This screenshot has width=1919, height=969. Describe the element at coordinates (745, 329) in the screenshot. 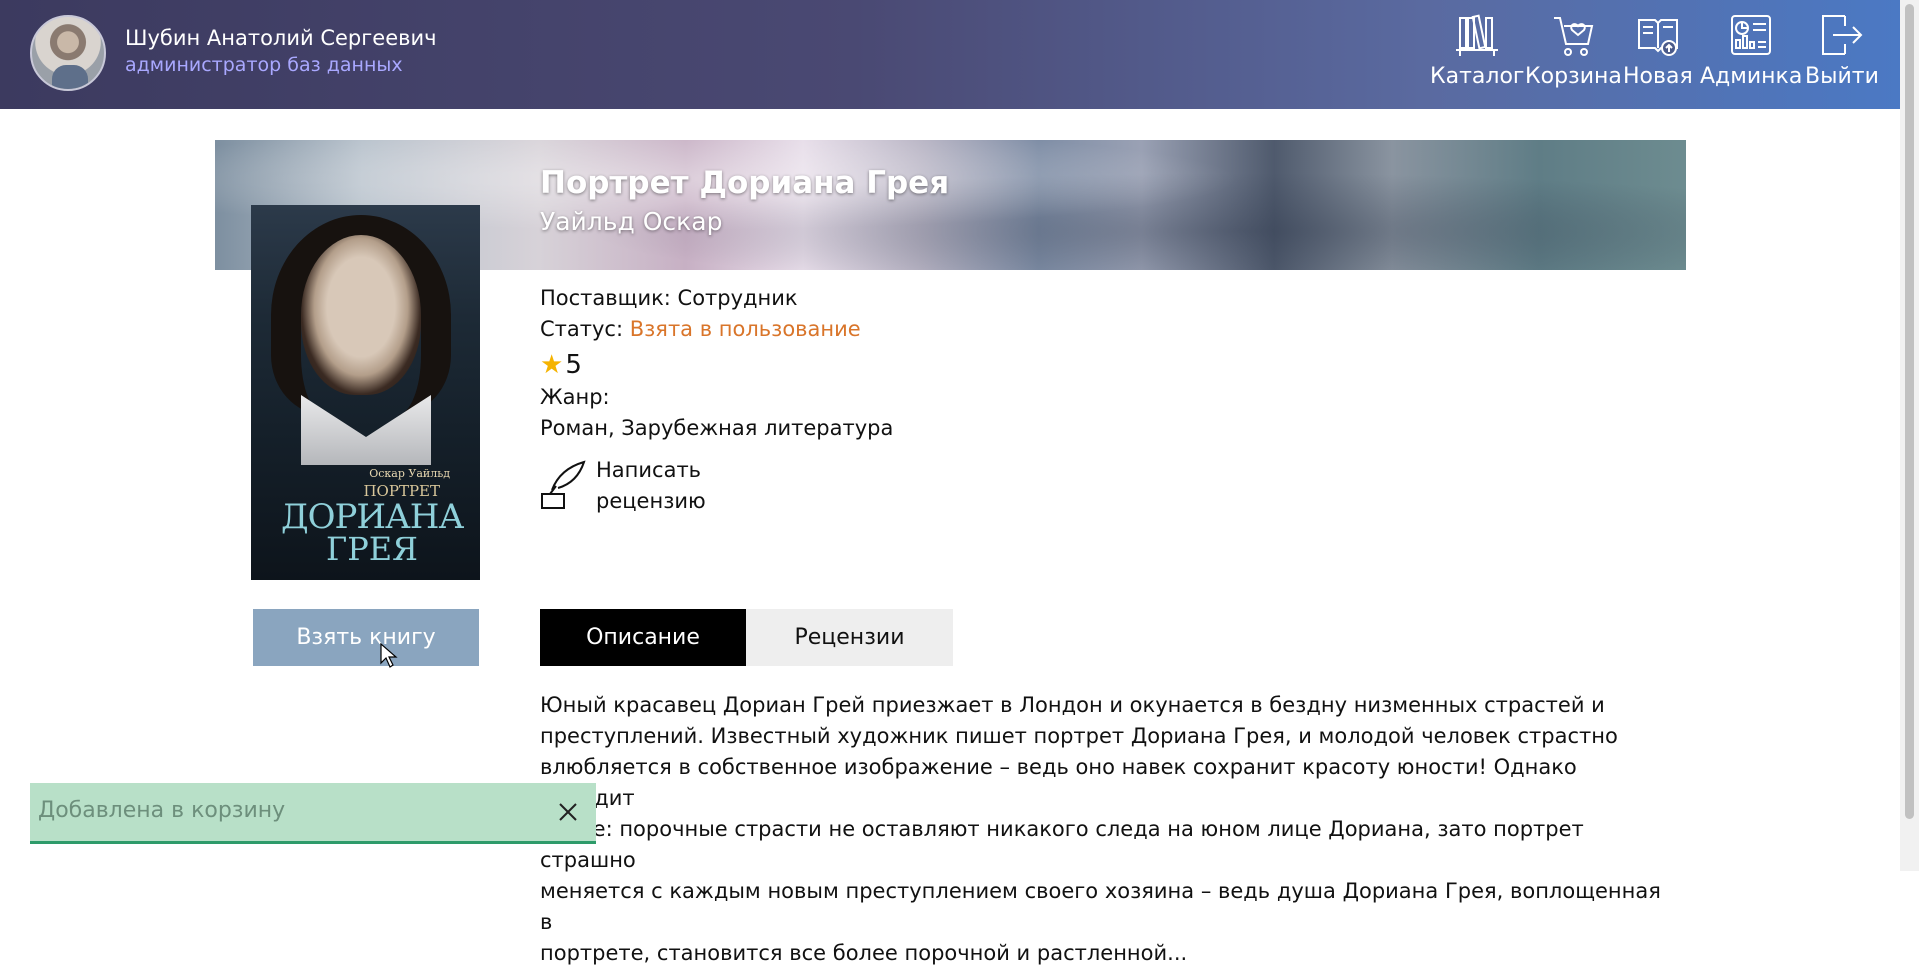

I see `status-value: Взята в пользование` at that location.